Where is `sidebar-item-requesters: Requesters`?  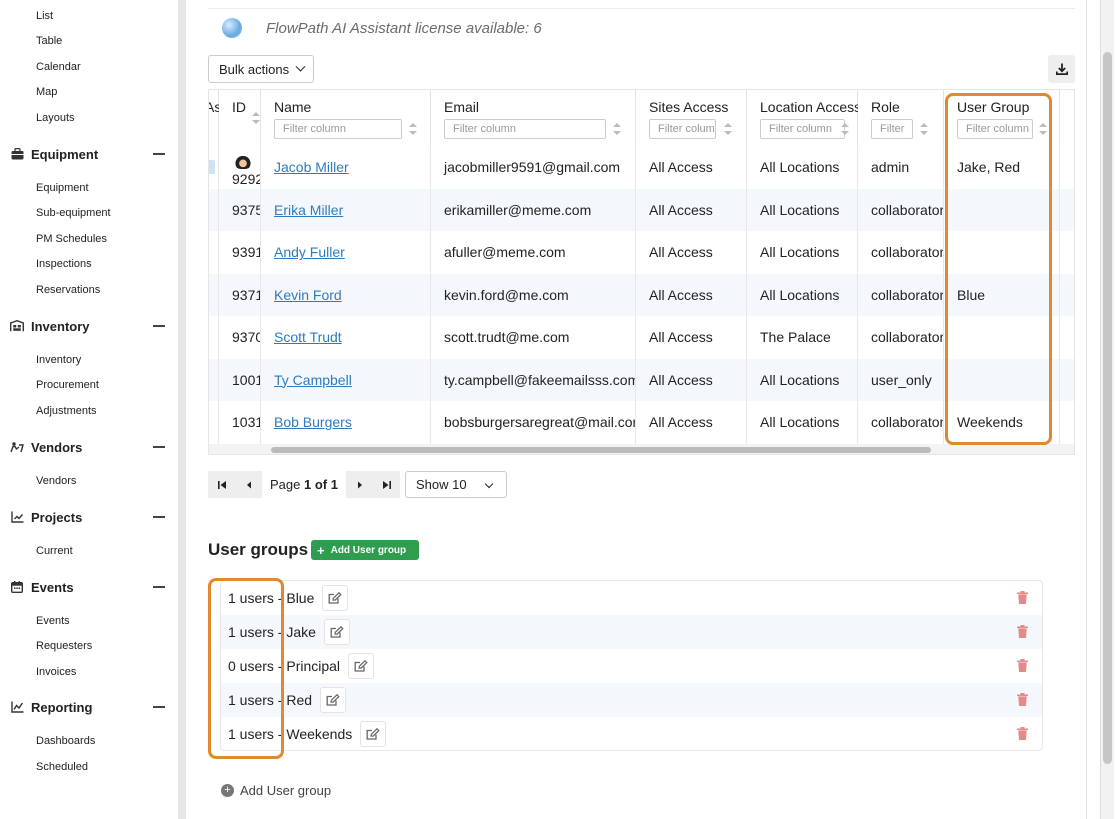 sidebar-item-requesters: Requesters is located at coordinates (64, 646).